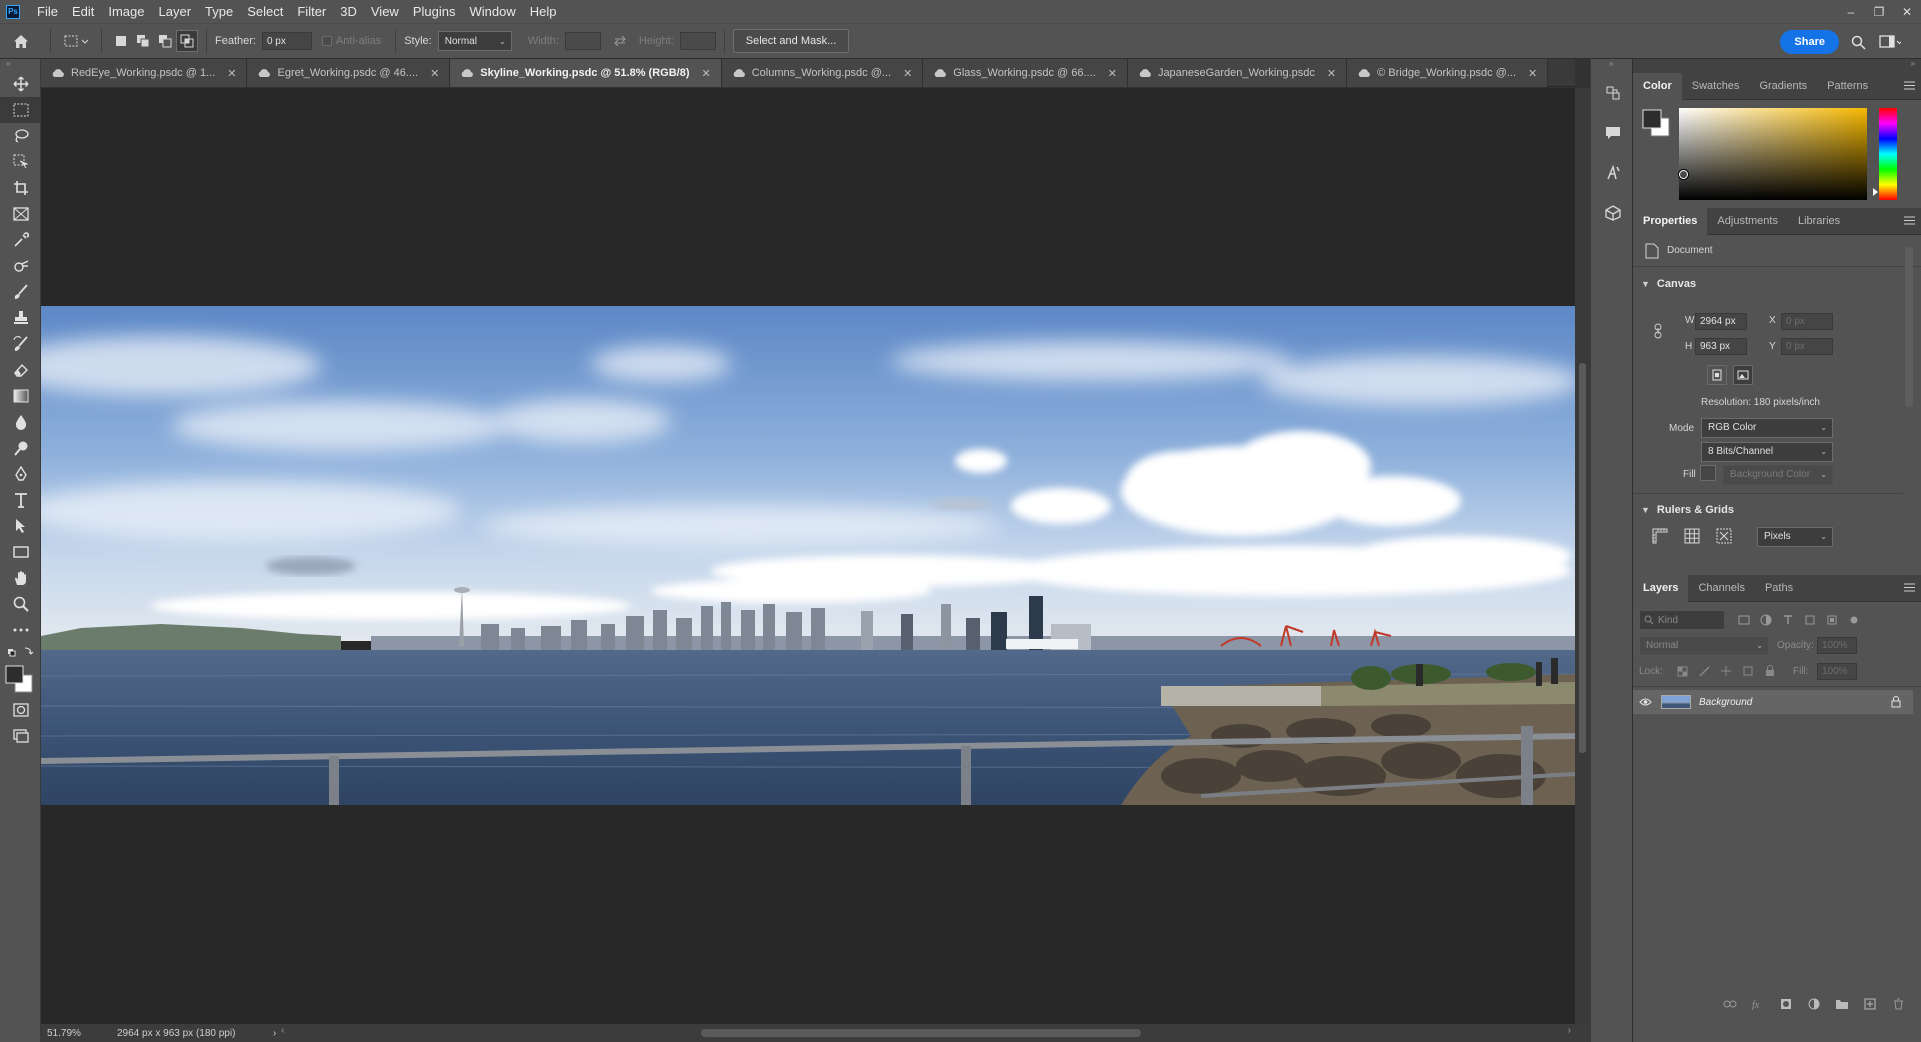 Image resolution: width=1921 pixels, height=1042 pixels. Describe the element at coordinates (1770, 671) in the screenshot. I see `lock-all-icon` at that location.